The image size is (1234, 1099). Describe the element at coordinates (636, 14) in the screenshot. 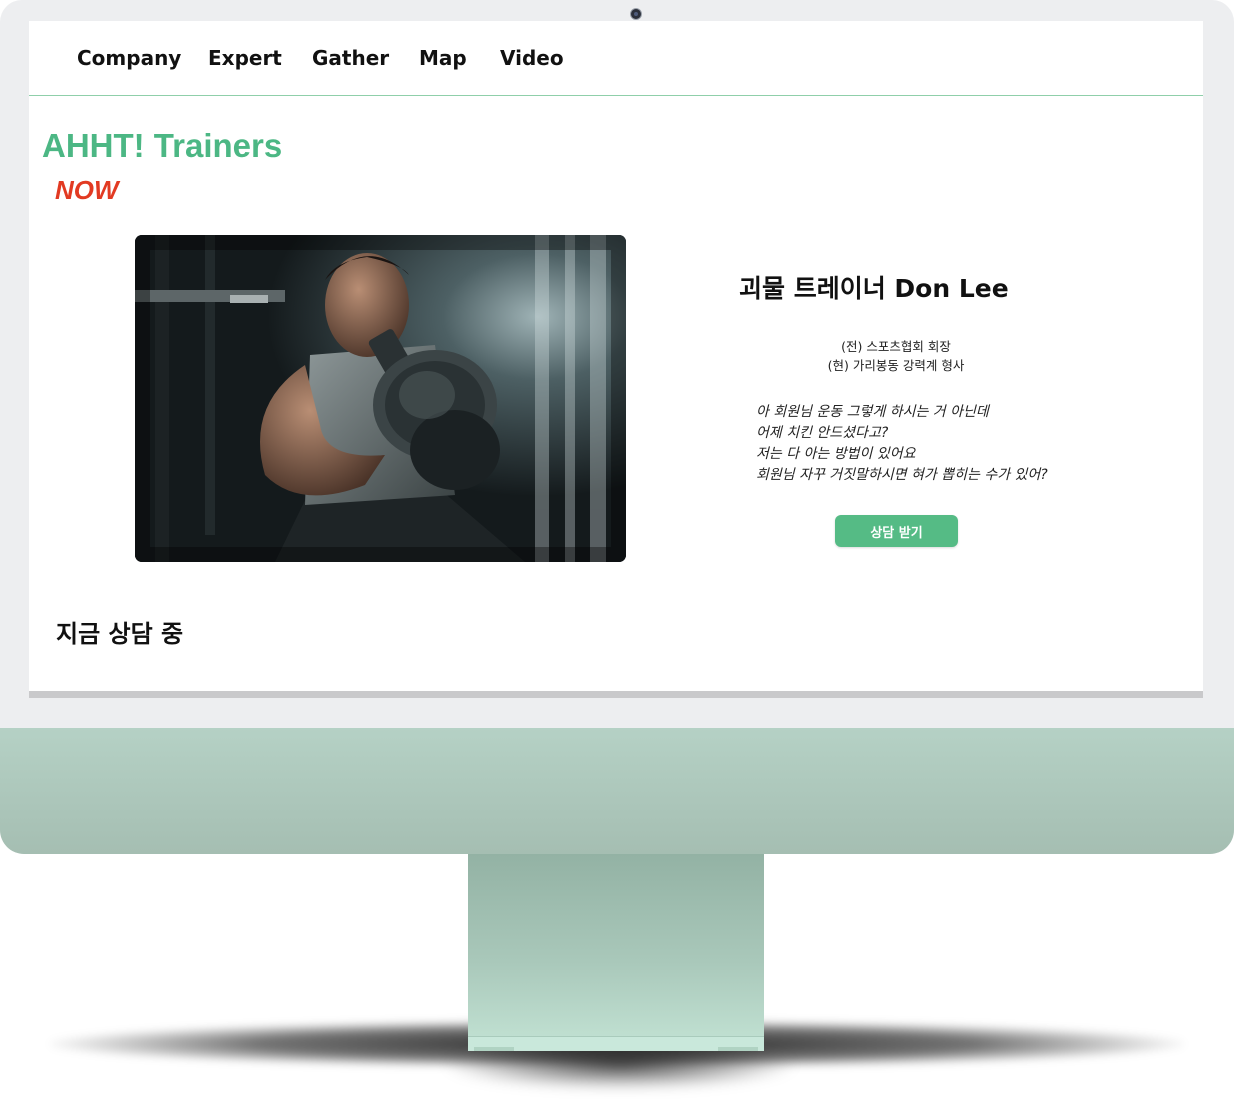

I see `camera-icon` at that location.